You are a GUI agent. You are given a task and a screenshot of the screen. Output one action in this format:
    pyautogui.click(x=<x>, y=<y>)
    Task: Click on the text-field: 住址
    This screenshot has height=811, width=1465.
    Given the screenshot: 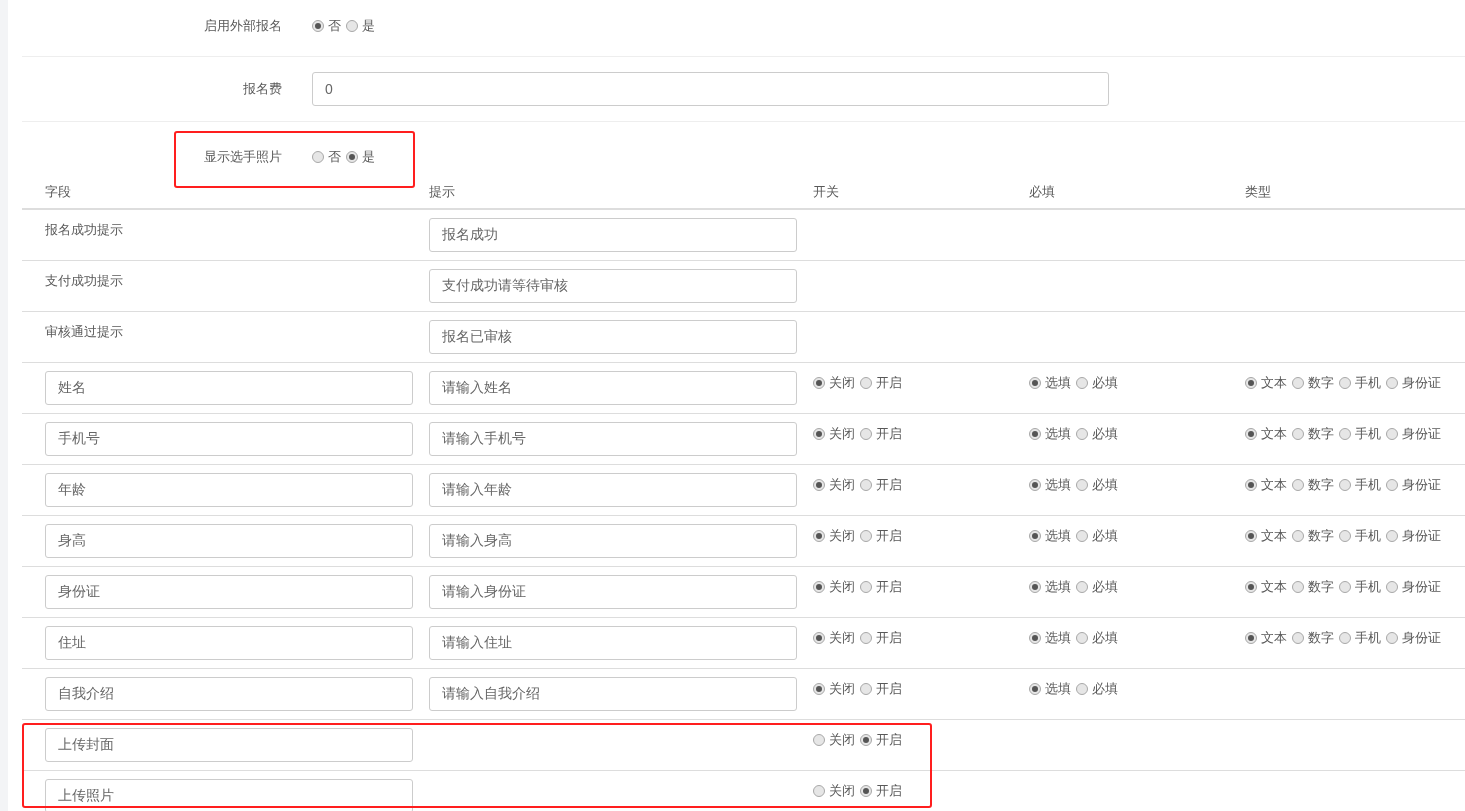 What is the action you would take?
    pyautogui.click(x=229, y=643)
    